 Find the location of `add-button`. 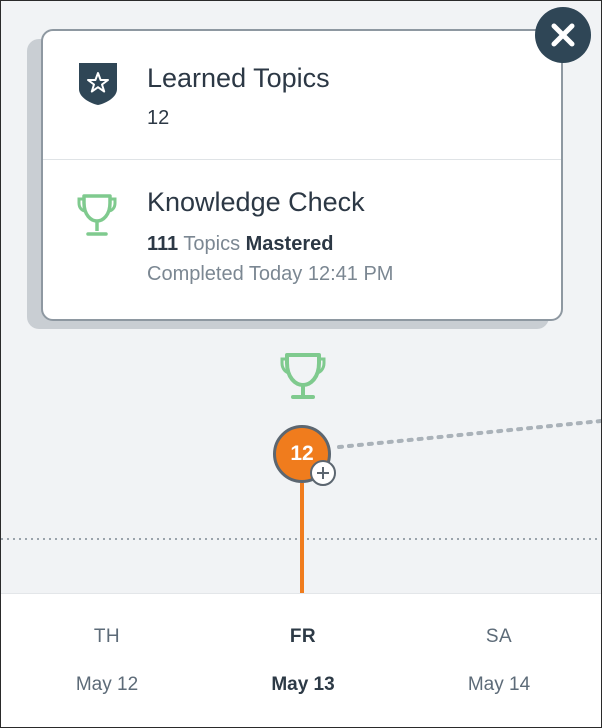

add-button is located at coordinates (323, 473).